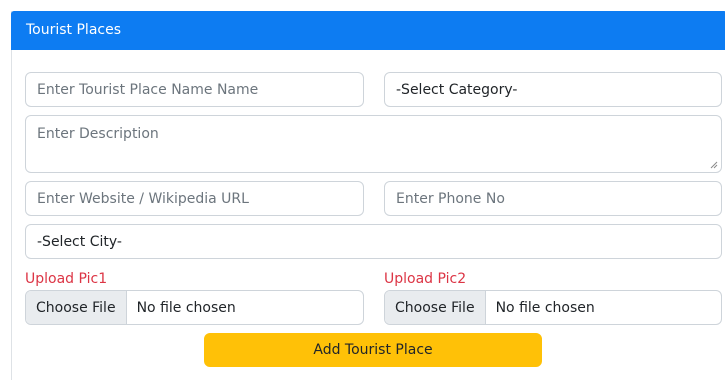 The width and height of the screenshot is (725, 380). Describe the element at coordinates (368, 30) in the screenshot. I see `card-header: Tourist Places` at that location.